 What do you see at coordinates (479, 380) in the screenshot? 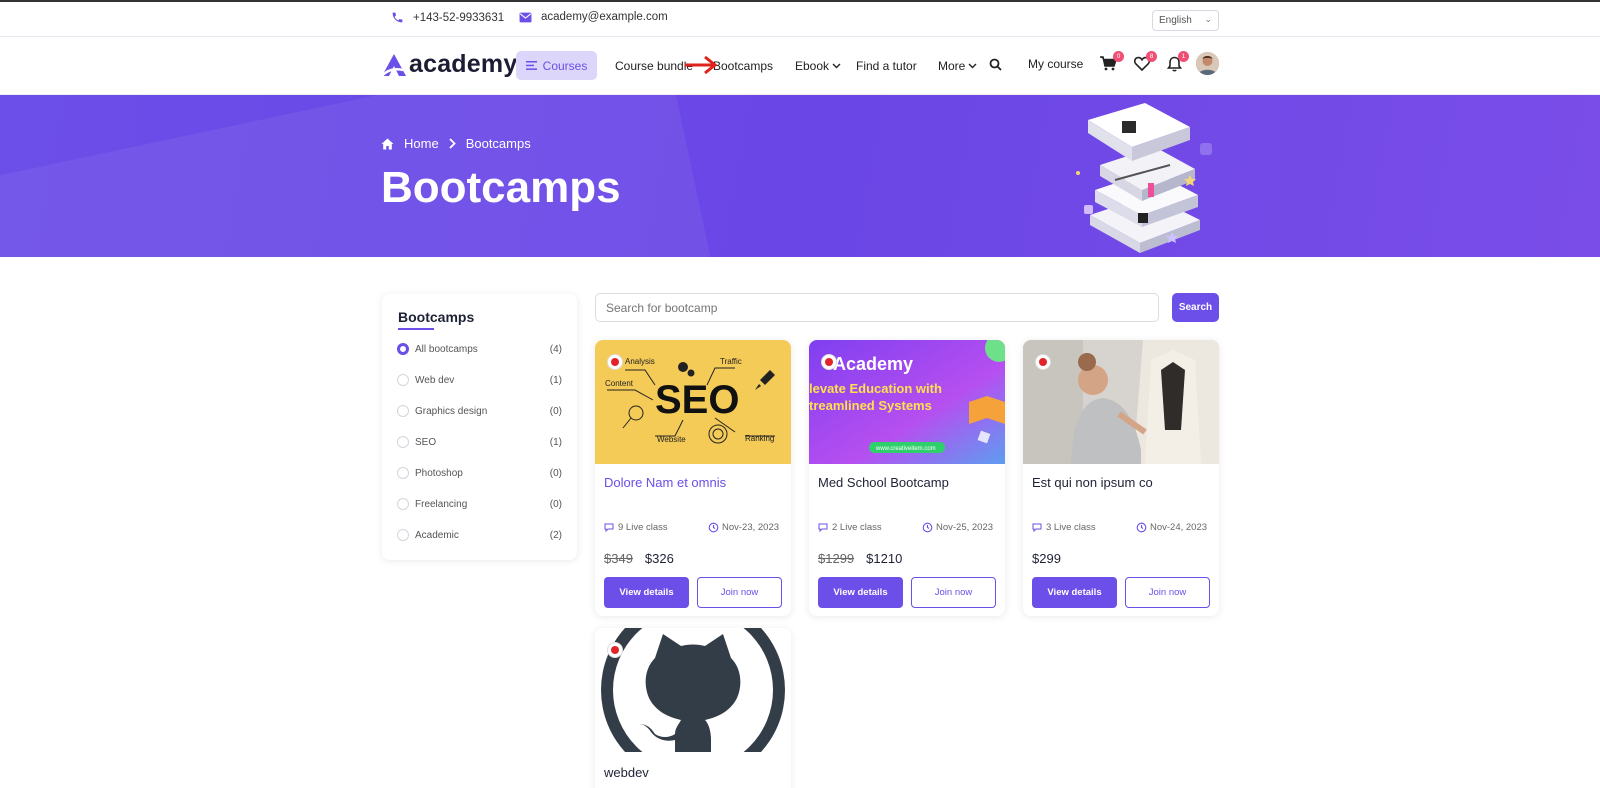
I see `filter-web-dev: Web dev (1)` at bounding box center [479, 380].